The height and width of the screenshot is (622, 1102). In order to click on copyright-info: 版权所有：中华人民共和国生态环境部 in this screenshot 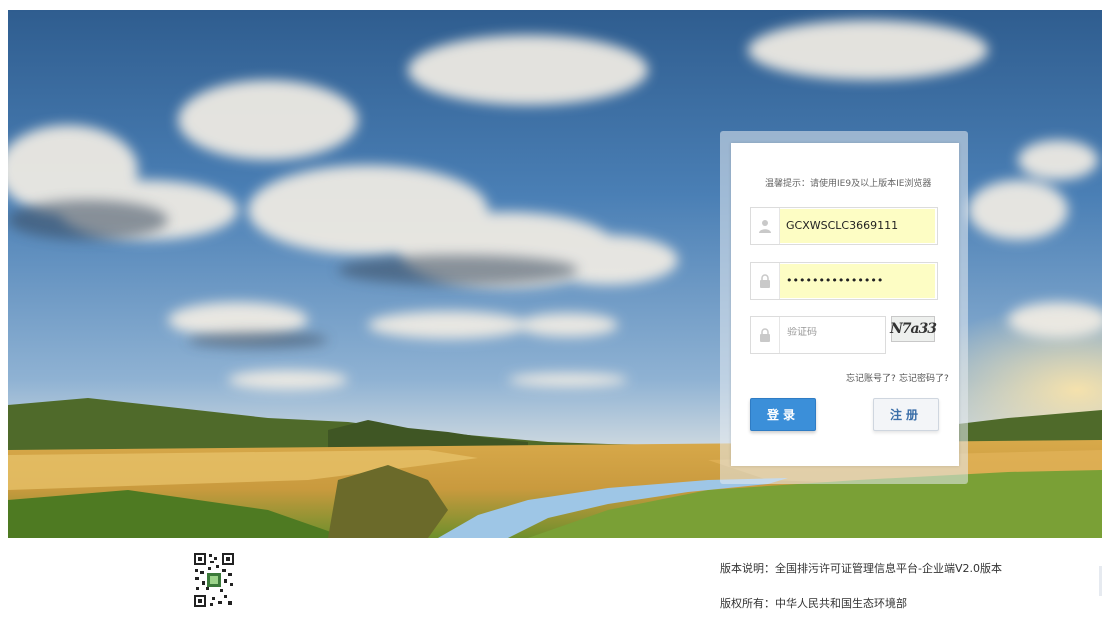, I will do `click(813, 603)`.